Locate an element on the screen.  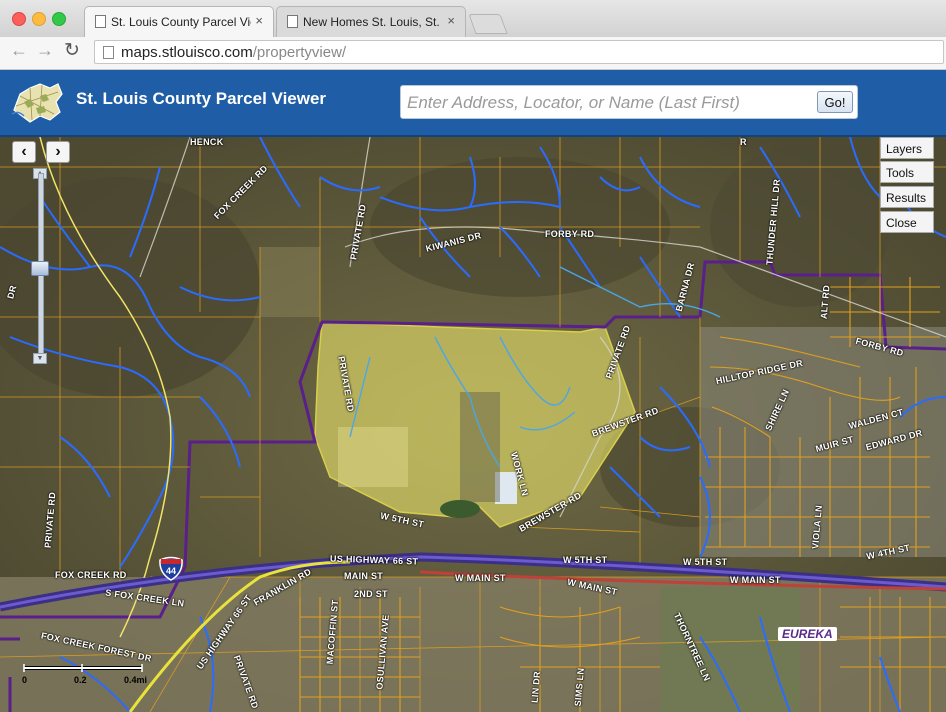
street-label: FORBY RD is located at coordinates (570, 234).